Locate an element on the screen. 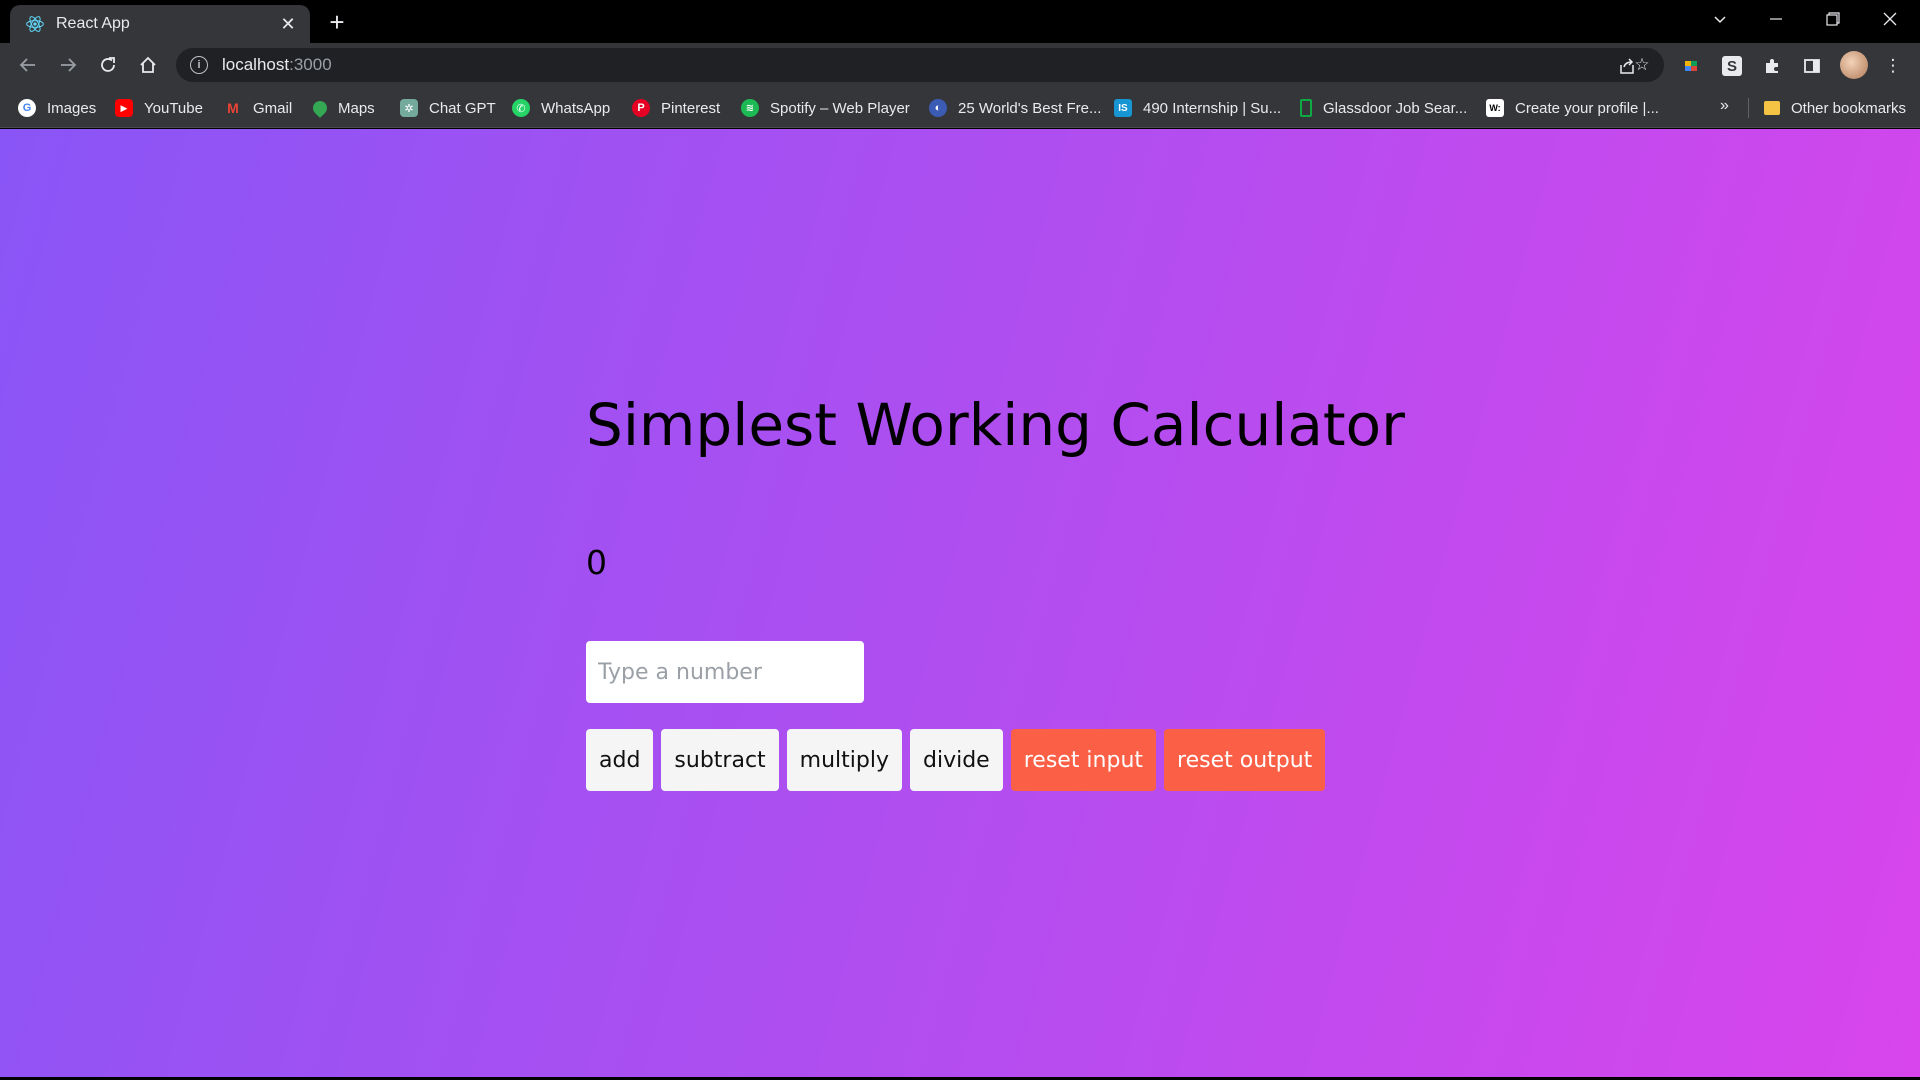 The width and height of the screenshot is (1920, 1080). other-bookmarks-label: Other bookmarks is located at coordinates (1849, 108).